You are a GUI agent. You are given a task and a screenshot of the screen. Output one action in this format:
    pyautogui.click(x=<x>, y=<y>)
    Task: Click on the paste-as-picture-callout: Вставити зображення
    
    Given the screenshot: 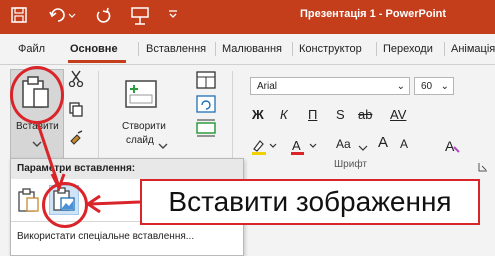 What is the action you would take?
    pyautogui.click(x=310, y=202)
    